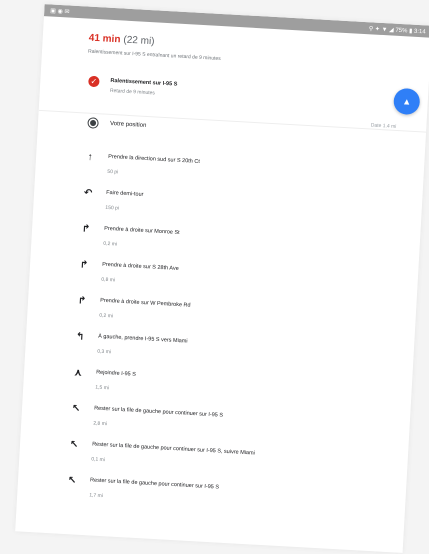  Describe the element at coordinates (125, 193) in the screenshot. I see `step-instruction: Faire demi-tour` at that location.